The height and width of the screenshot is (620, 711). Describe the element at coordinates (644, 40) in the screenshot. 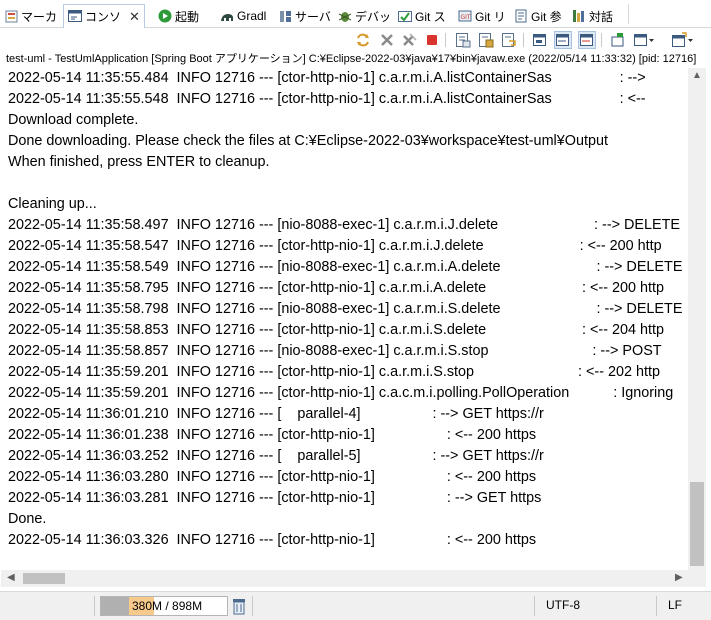

I see `display-selected-console-icon` at that location.